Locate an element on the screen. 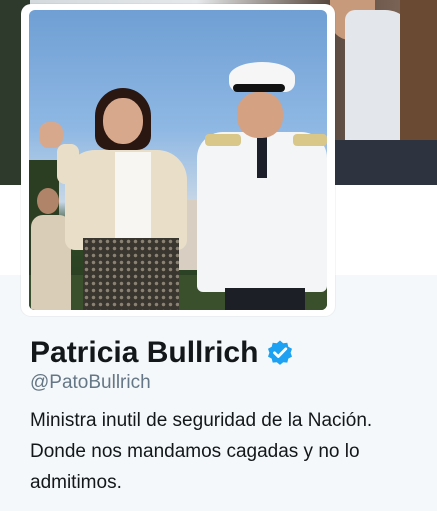 Image resolution: width=437 pixels, height=511 pixels. avatar-officer-legs is located at coordinates (265, 299).